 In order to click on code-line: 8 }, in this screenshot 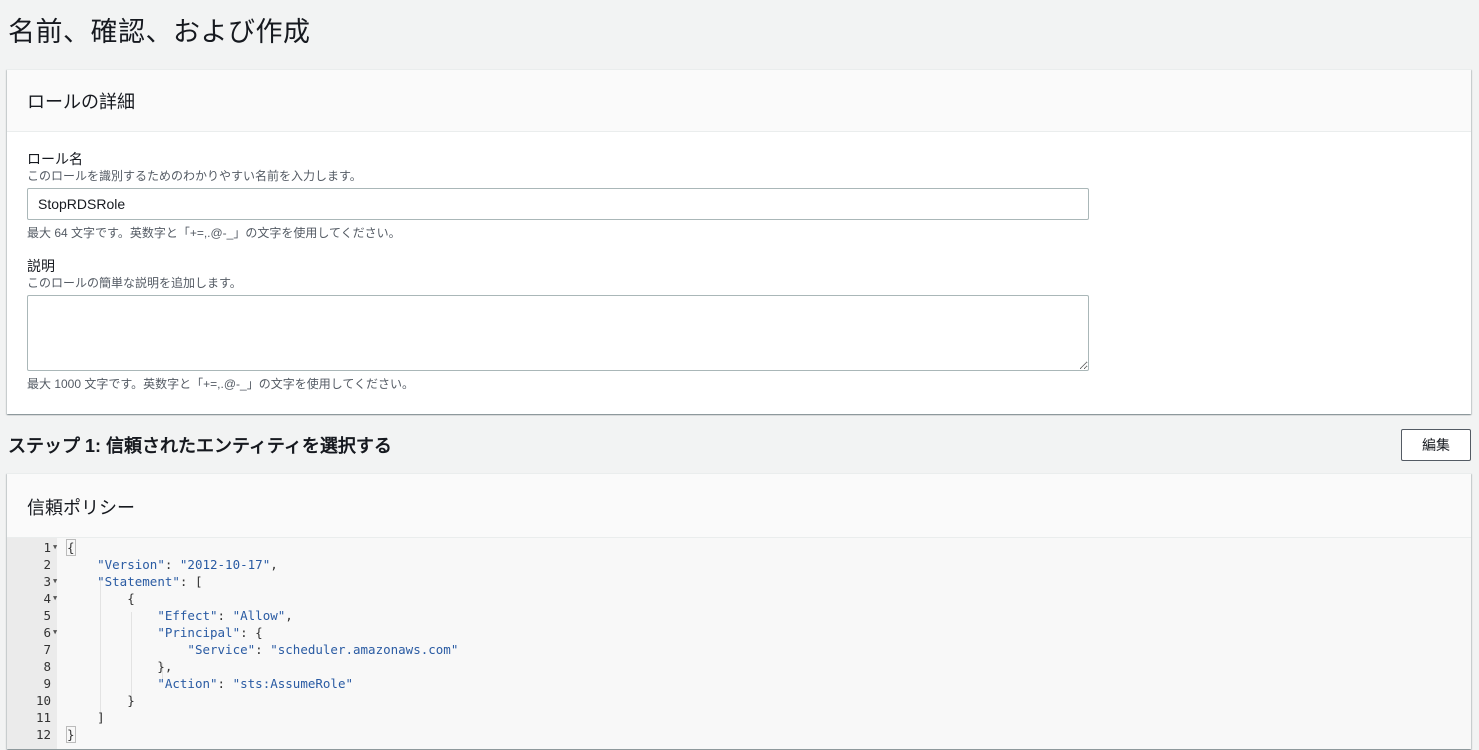, I will do `click(739, 666)`.